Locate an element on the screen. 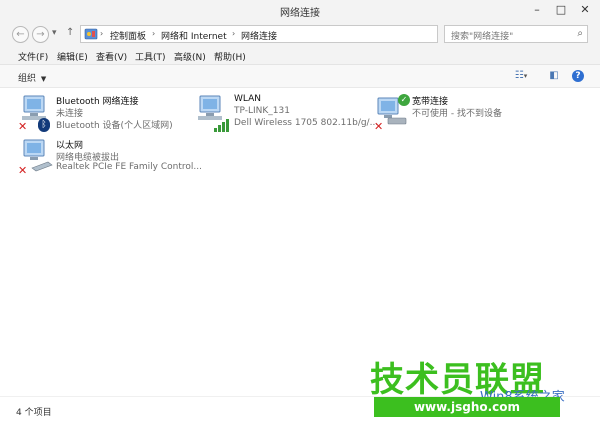 This screenshot has width=600, height=422. up-button: ↑ is located at coordinates (70, 32).